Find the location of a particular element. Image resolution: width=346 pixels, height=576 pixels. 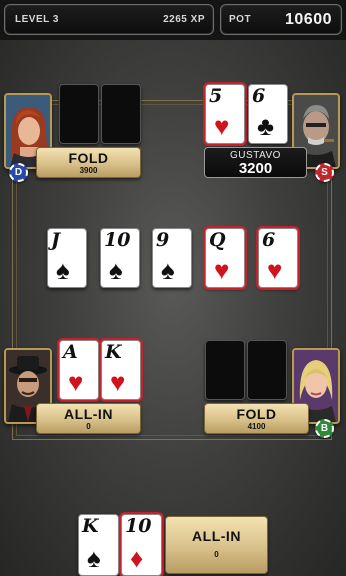

big-blind-chip: B is located at coordinates (324, 428).